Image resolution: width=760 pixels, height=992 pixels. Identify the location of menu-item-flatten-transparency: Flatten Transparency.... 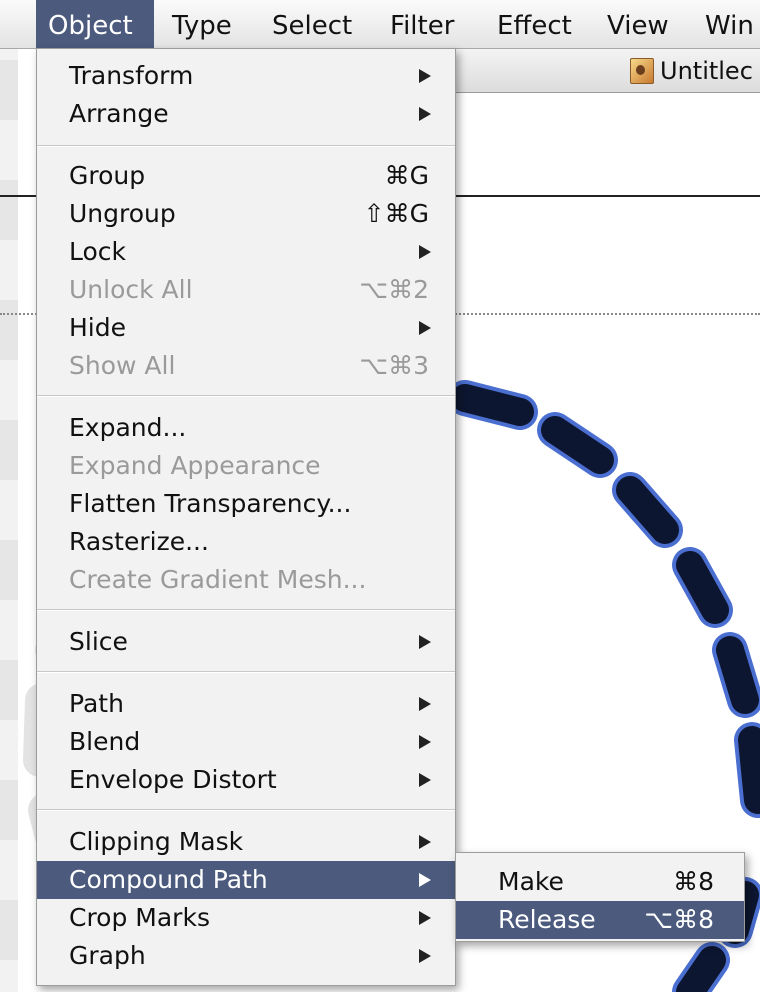
(246, 504).